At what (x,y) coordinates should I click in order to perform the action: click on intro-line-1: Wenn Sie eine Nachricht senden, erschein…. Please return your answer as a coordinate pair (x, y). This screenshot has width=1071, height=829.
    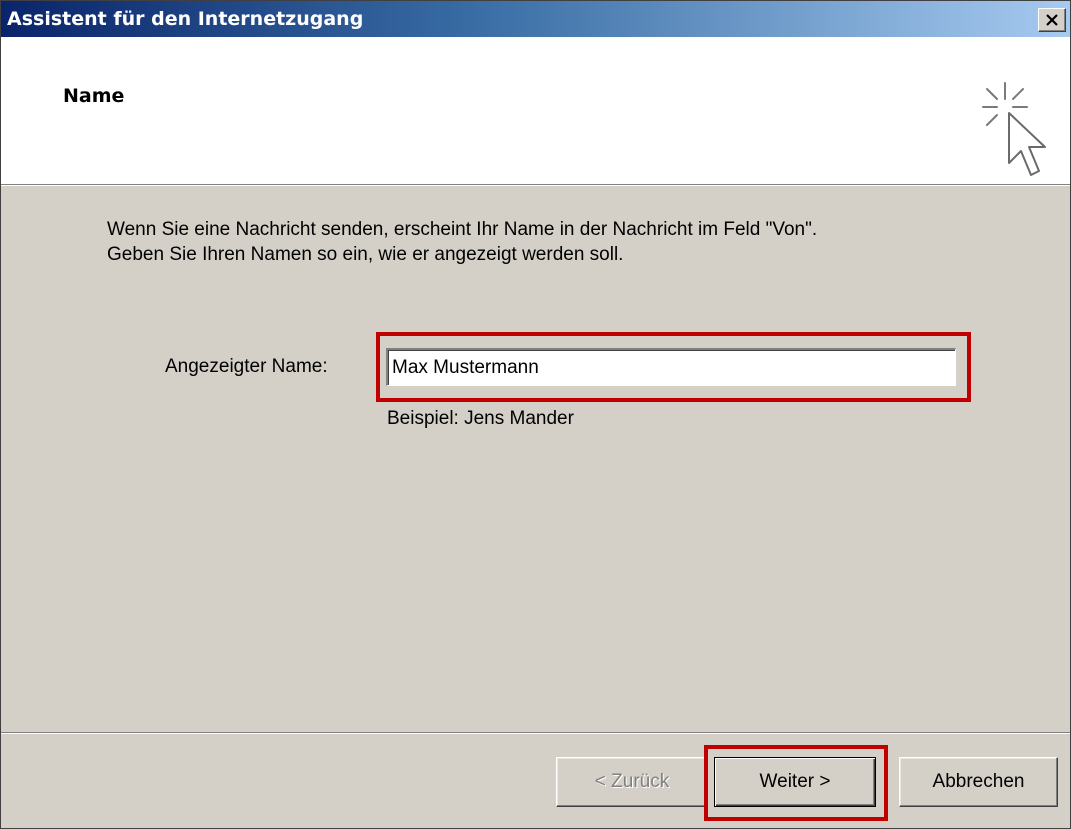
    Looking at the image, I should click on (462, 229).